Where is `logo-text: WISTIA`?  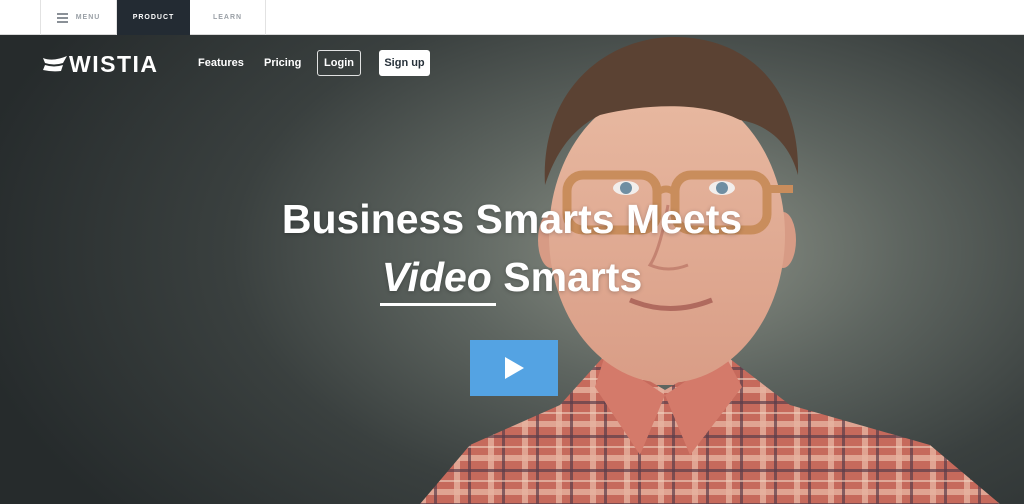
logo-text: WISTIA is located at coordinates (114, 63).